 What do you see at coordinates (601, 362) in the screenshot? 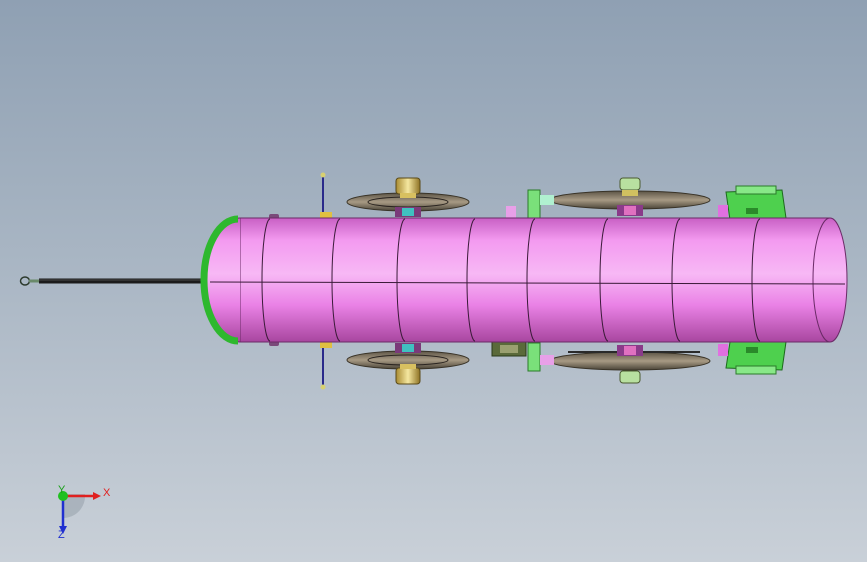
I see `wheel-bottom-rear` at bounding box center [601, 362].